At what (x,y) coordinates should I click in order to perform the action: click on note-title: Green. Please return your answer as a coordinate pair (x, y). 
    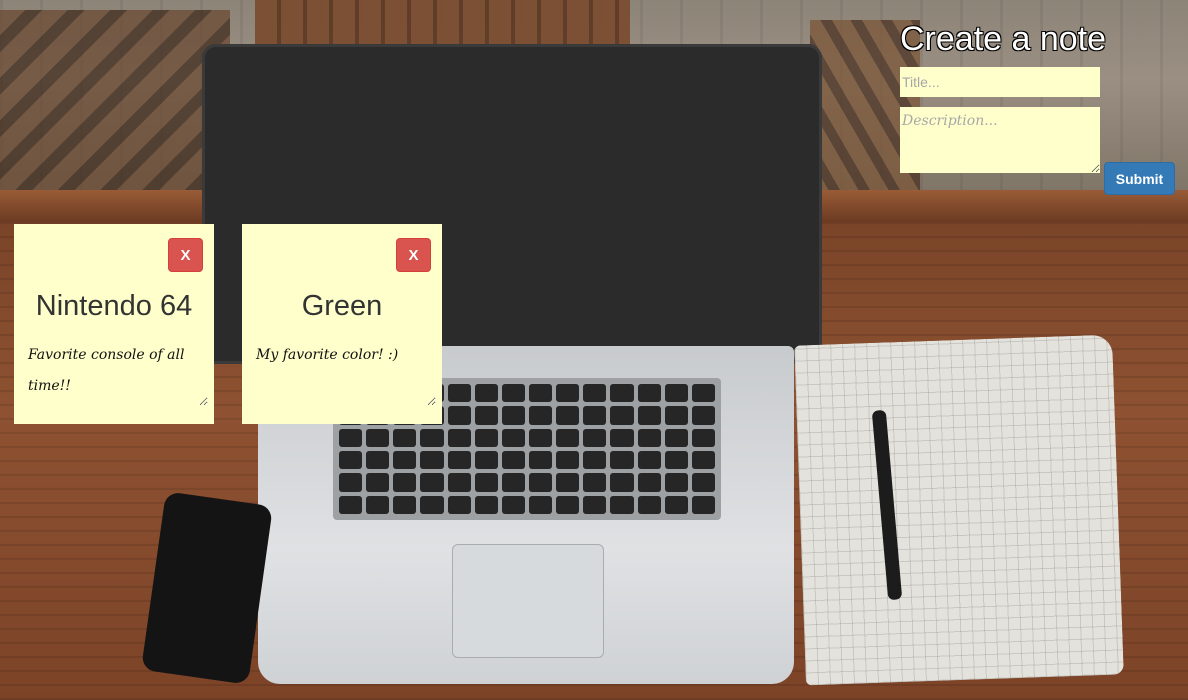
    Looking at the image, I should click on (342, 306).